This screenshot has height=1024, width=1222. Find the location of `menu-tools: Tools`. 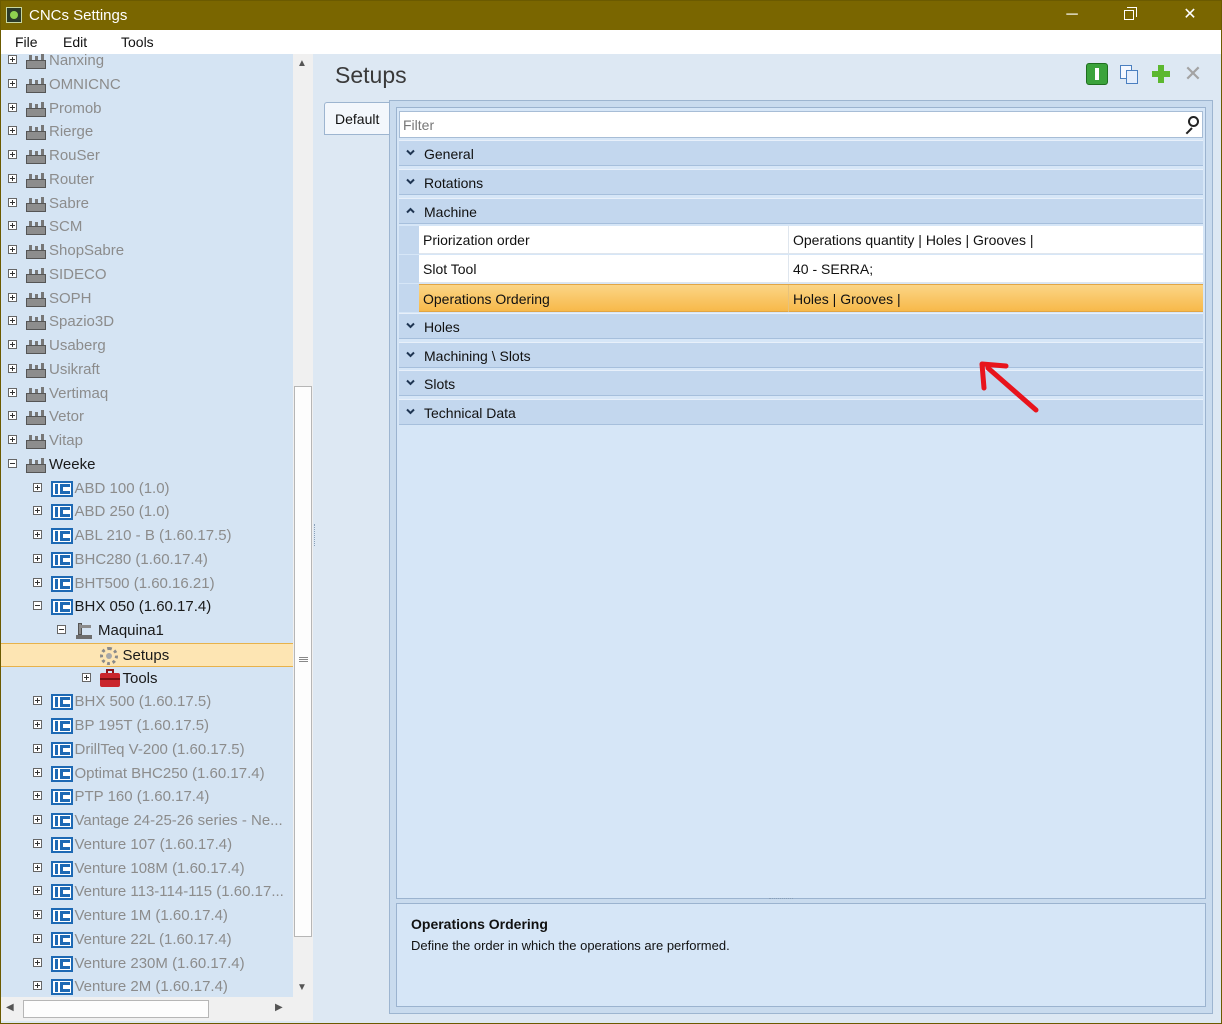

menu-tools: Tools is located at coordinates (137, 42).